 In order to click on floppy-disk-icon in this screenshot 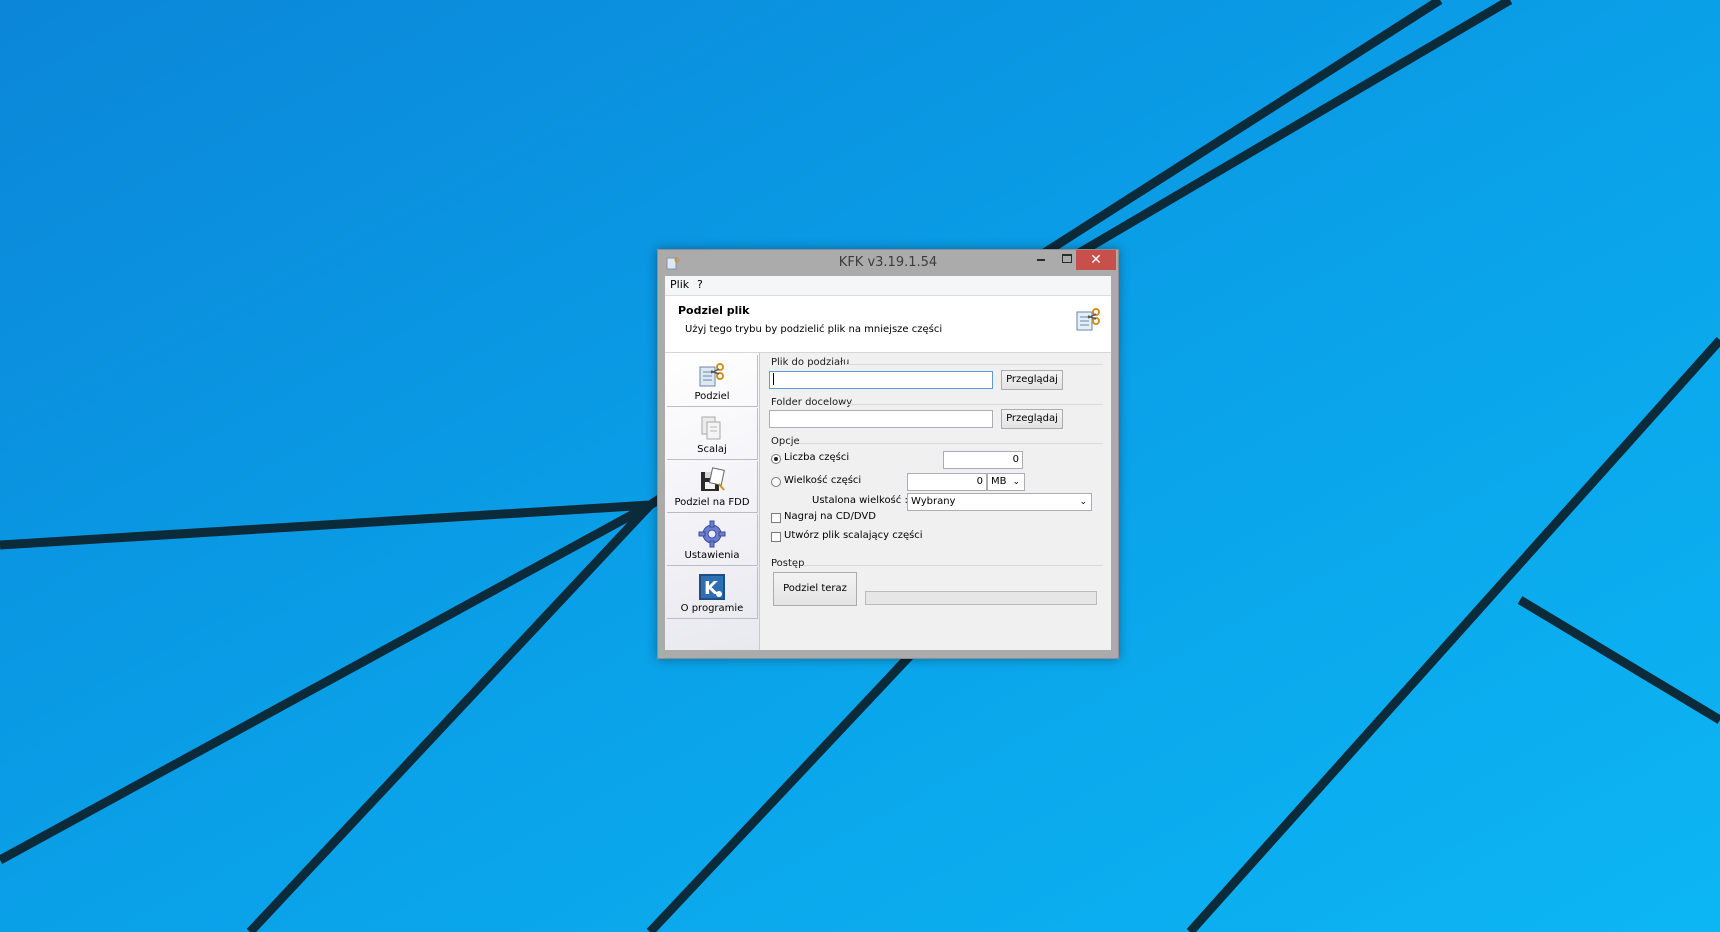, I will do `click(713, 479)`.